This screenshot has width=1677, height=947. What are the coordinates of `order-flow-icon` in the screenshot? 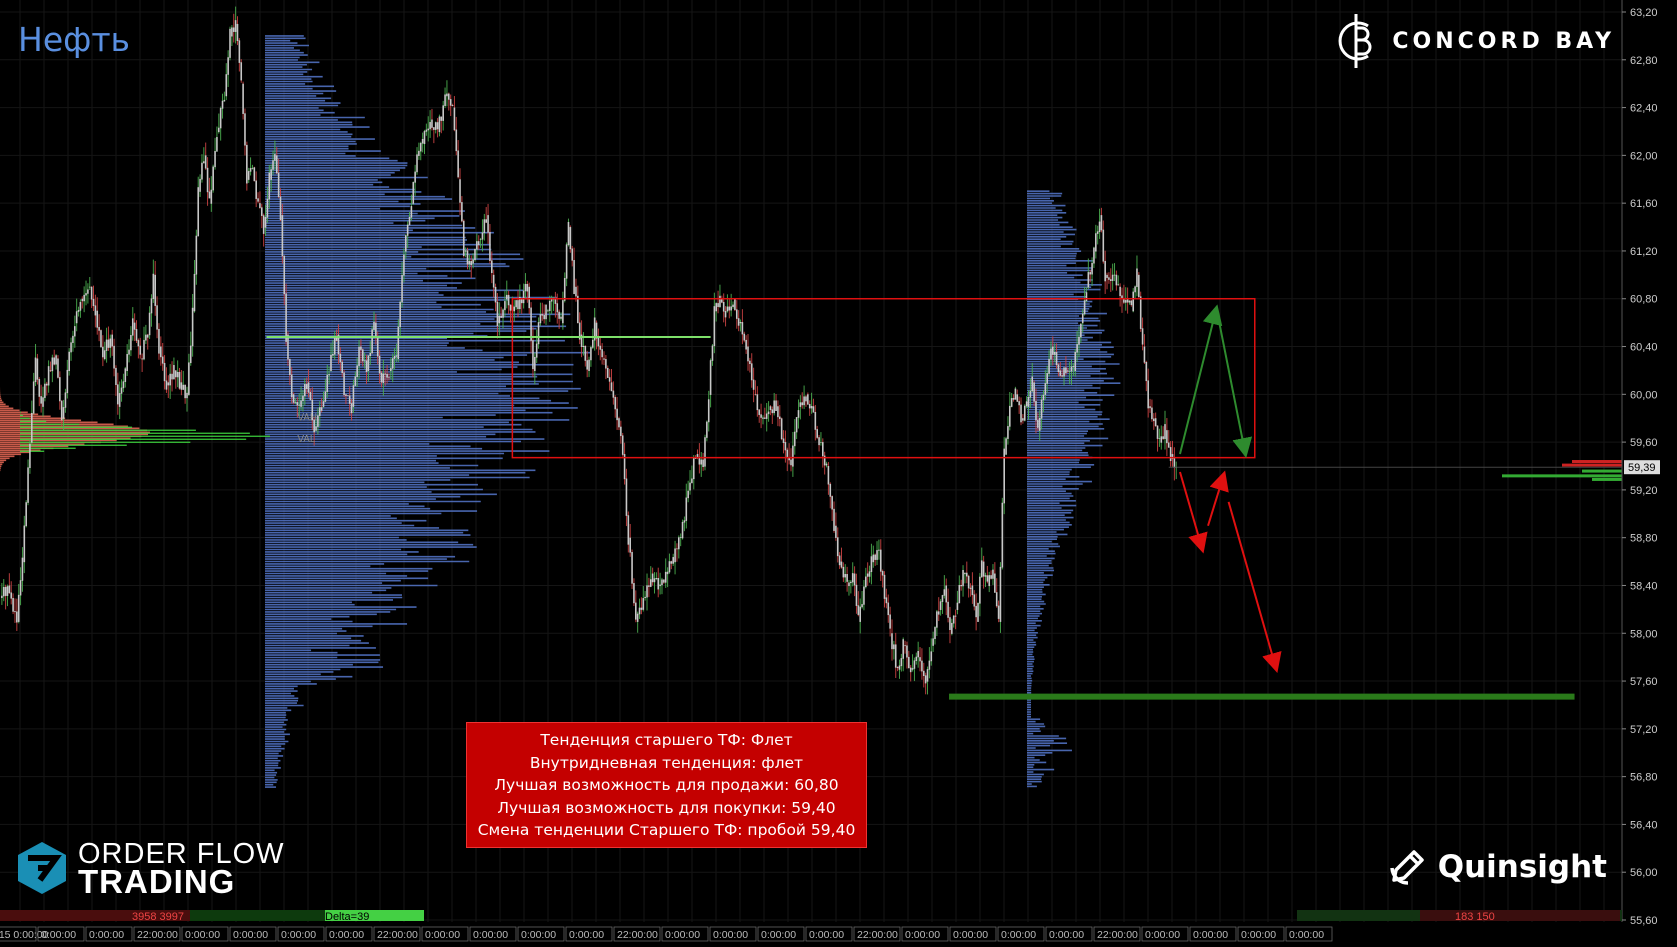 It's located at (42, 868).